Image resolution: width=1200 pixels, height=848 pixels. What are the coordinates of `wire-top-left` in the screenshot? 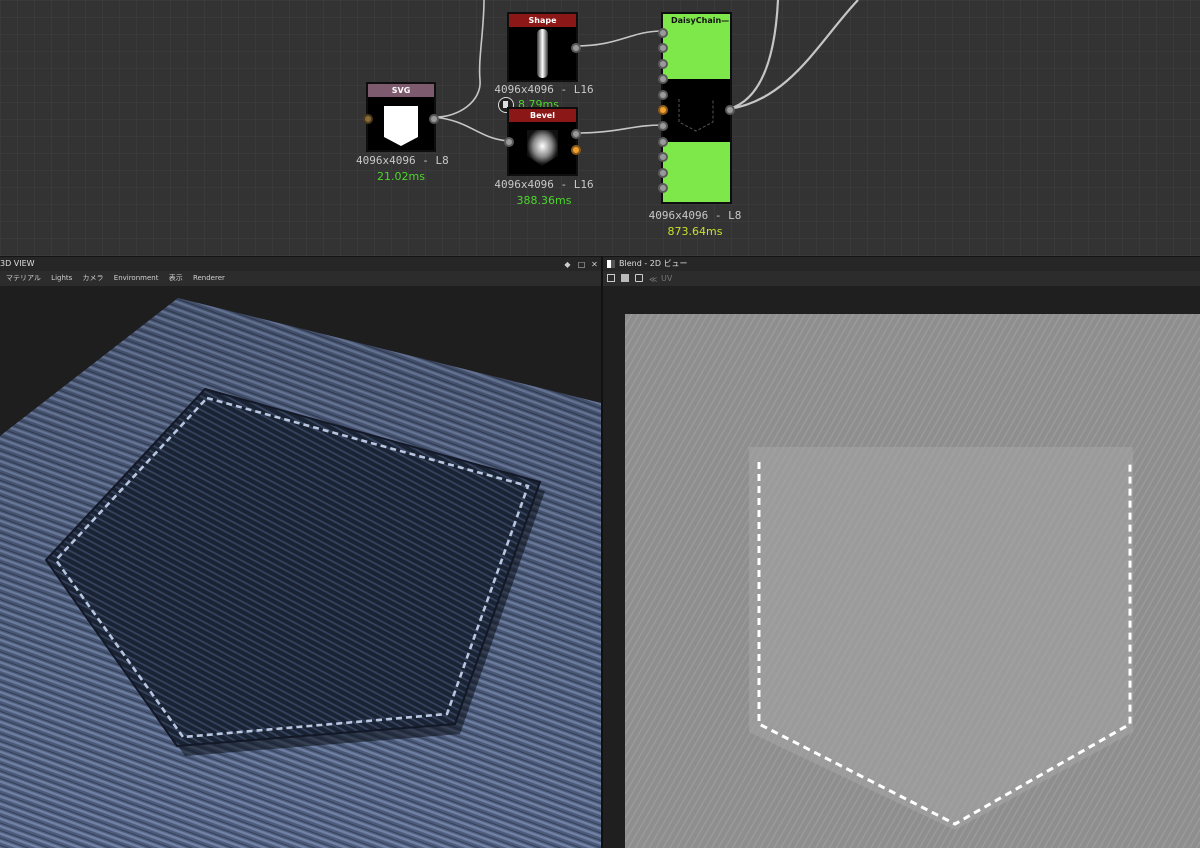 It's located at (458, 59).